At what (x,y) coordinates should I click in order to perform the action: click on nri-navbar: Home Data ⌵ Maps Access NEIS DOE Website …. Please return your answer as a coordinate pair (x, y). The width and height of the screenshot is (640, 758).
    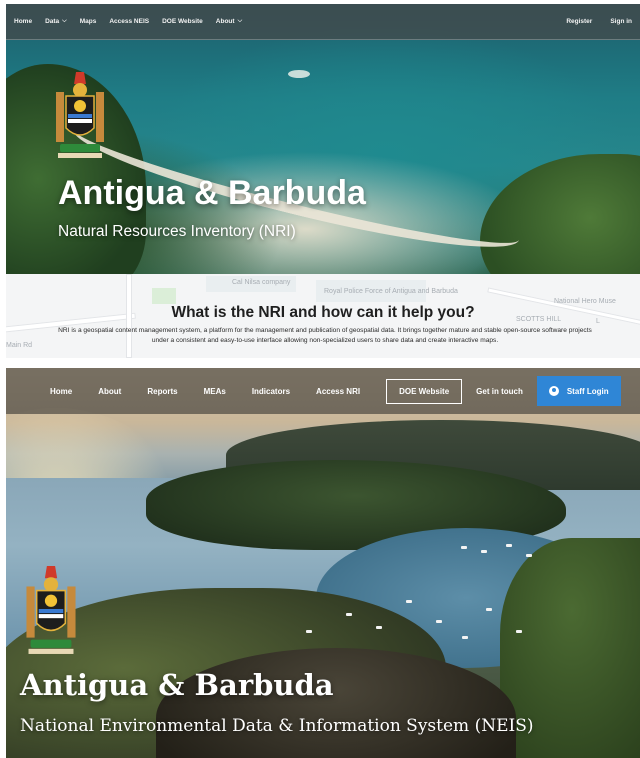
    Looking at the image, I should click on (323, 22).